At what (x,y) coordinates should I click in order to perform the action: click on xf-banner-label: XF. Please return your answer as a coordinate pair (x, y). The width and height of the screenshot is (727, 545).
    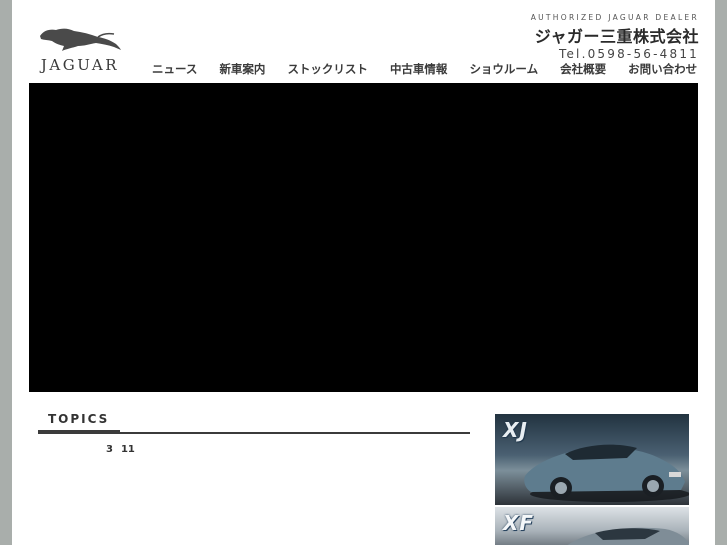
    Looking at the image, I should click on (519, 523).